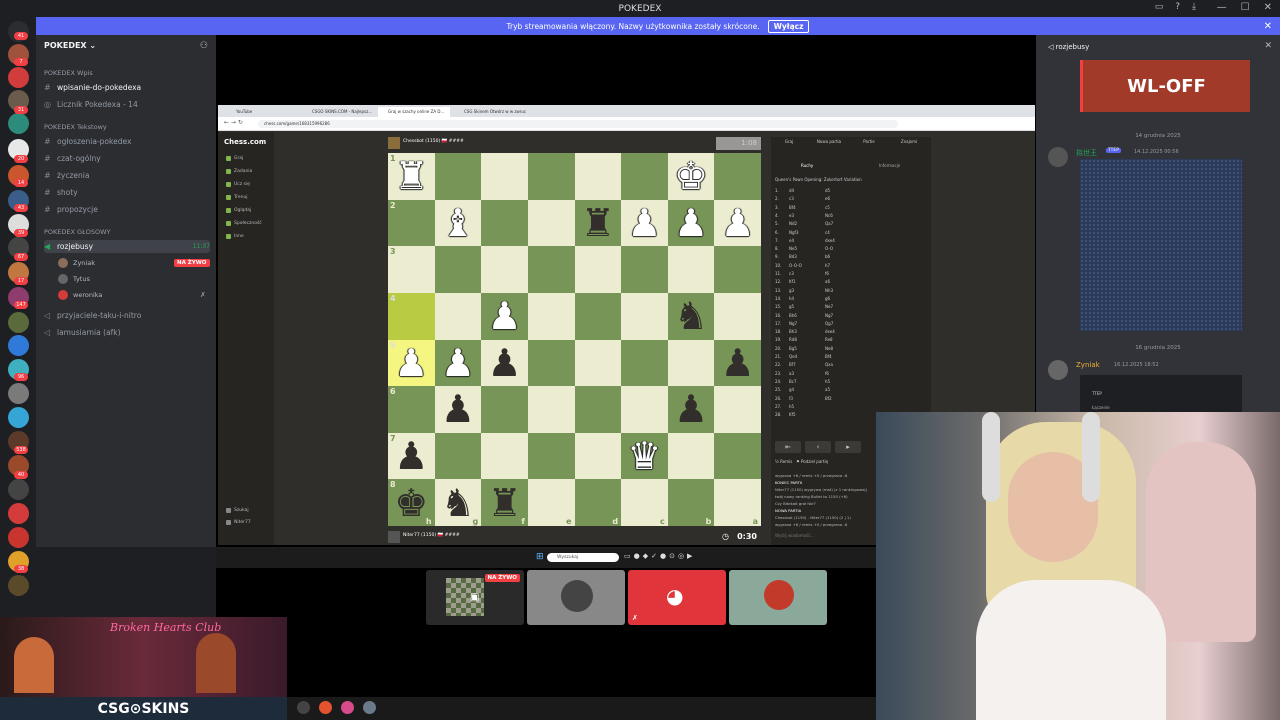 The width and height of the screenshot is (1280, 720). I want to click on channel-item: # propozycje, so click(127, 209).